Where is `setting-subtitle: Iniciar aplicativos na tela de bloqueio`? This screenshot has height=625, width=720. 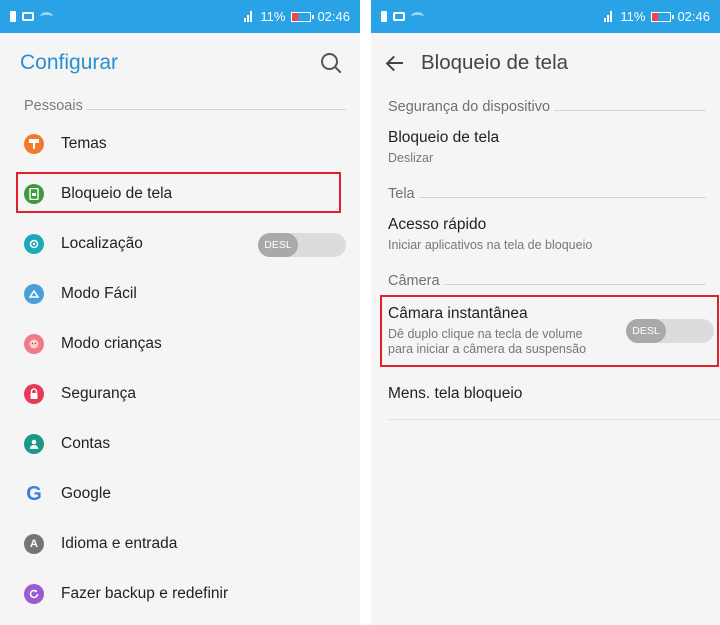 setting-subtitle: Iniciar aplicativos na tela de bloqueio is located at coordinates (490, 245).